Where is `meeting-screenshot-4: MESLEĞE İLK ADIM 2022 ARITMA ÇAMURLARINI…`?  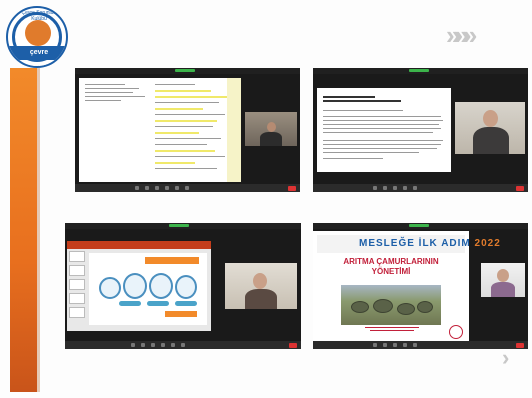 meeting-screenshot-4: MESLEĞE İLK ADIM 2022 ARITMA ÇAMURLARINI… is located at coordinates (420, 286).